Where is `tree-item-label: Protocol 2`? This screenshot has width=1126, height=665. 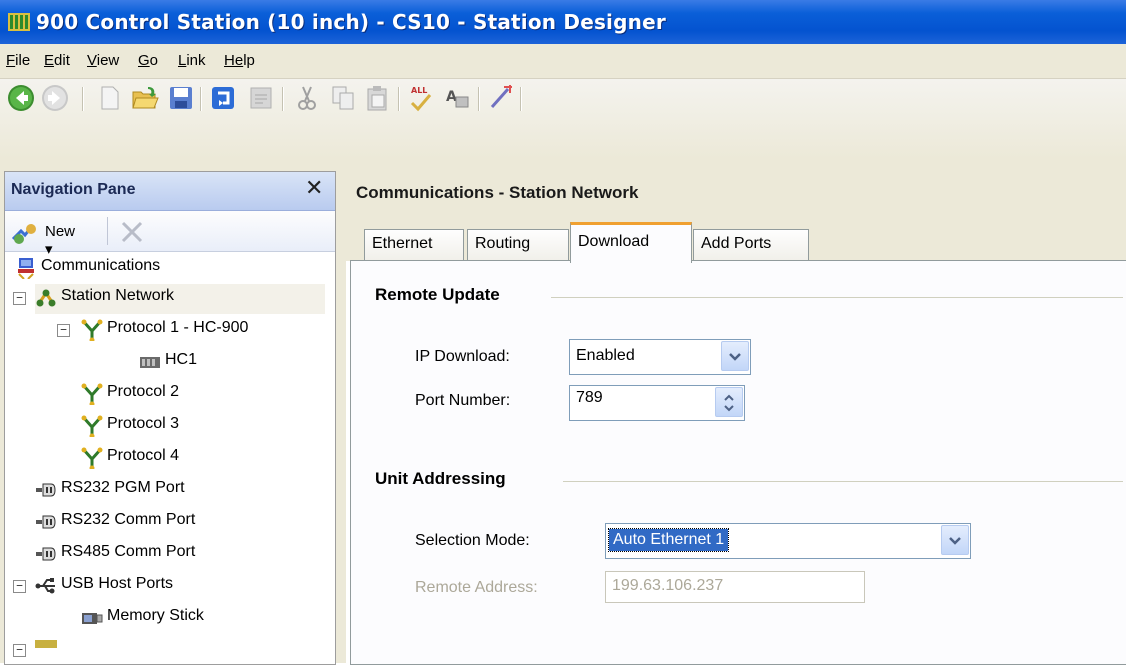 tree-item-label: Protocol 2 is located at coordinates (143, 391).